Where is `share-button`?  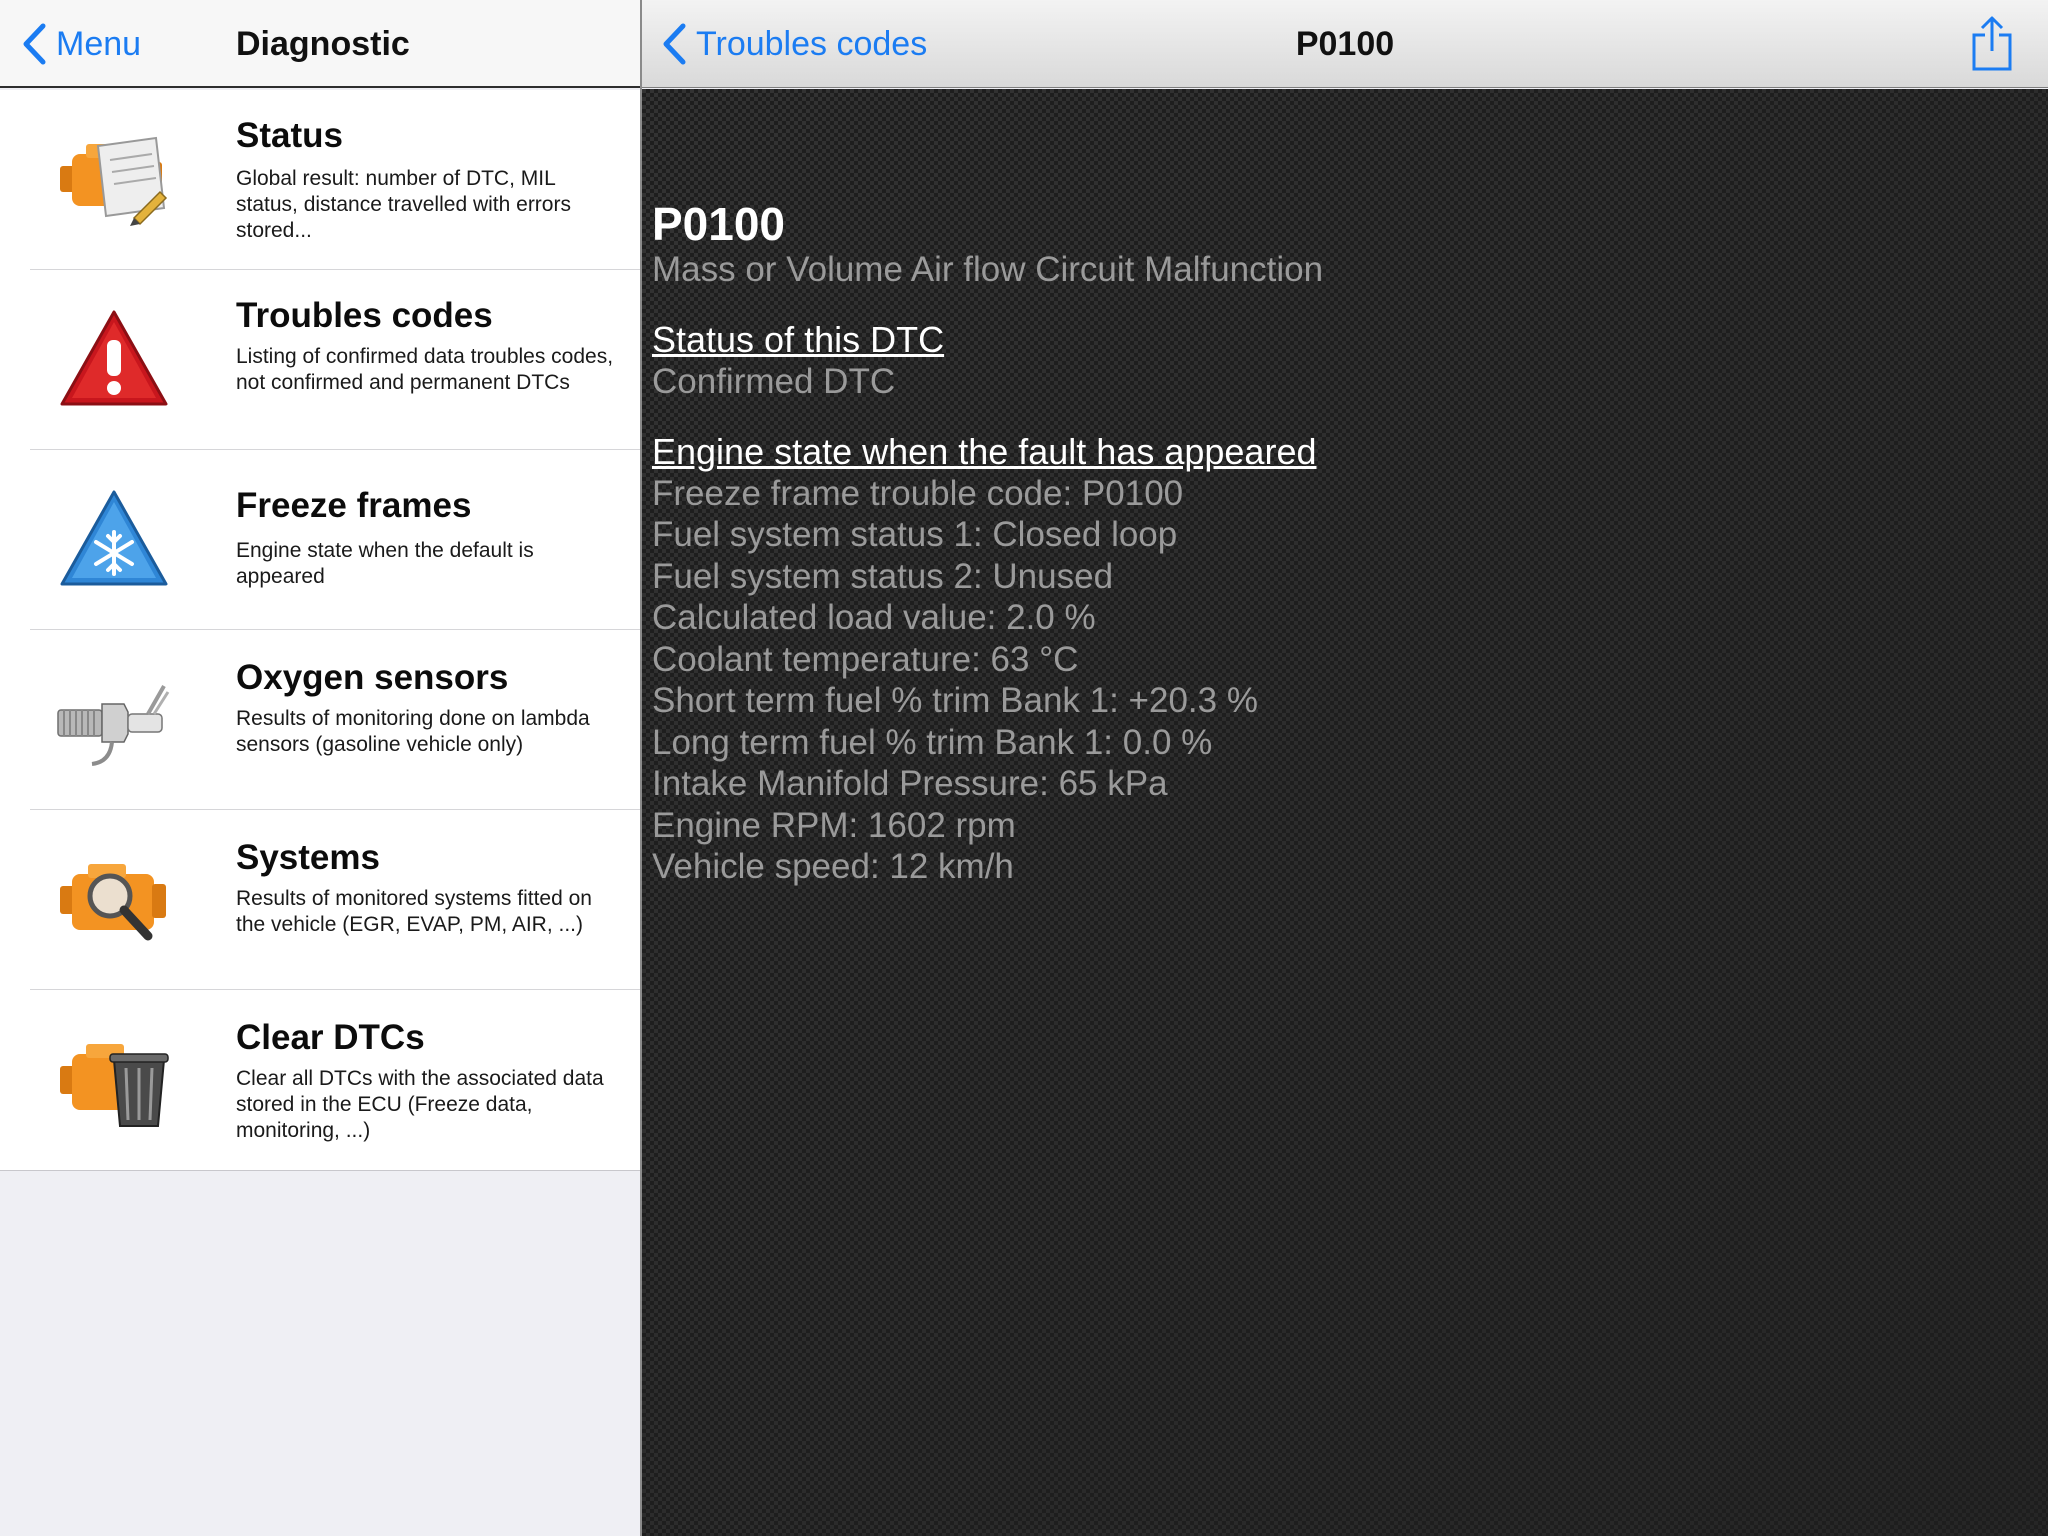 share-button is located at coordinates (1992, 44).